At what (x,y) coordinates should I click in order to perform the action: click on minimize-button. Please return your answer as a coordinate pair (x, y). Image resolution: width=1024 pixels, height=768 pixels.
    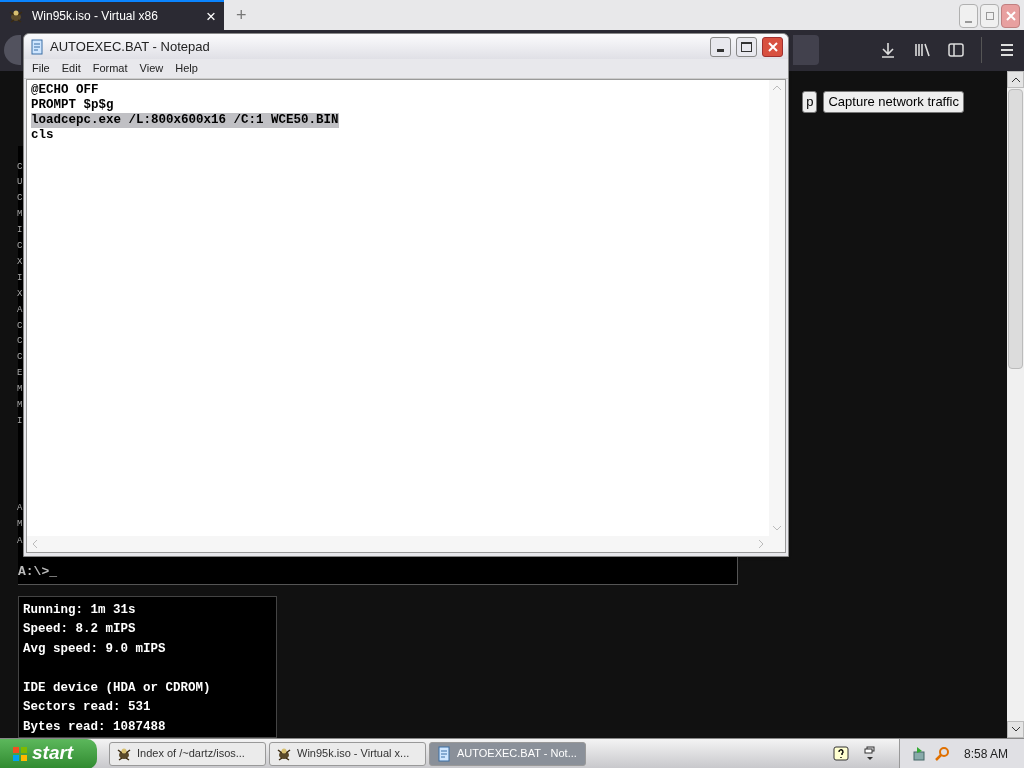
    Looking at the image, I should click on (720, 46).